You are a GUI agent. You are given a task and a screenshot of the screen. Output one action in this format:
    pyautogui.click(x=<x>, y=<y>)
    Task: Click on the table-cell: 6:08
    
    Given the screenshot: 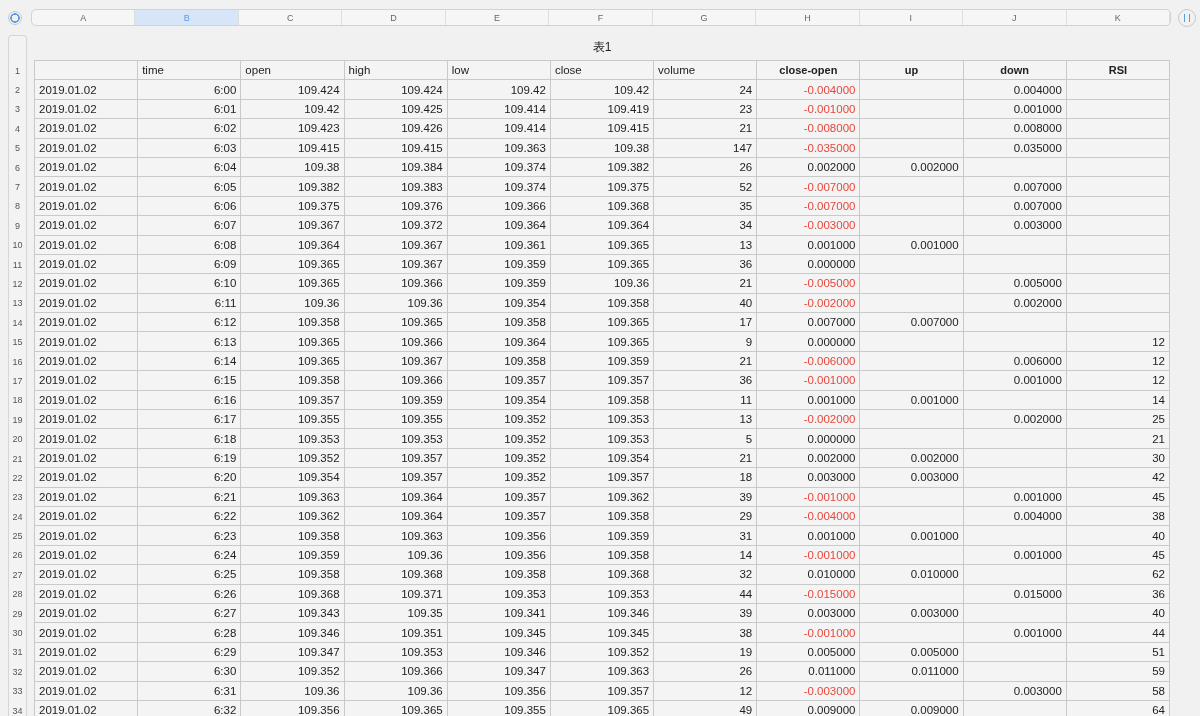 What is the action you would take?
    pyautogui.click(x=190, y=245)
    